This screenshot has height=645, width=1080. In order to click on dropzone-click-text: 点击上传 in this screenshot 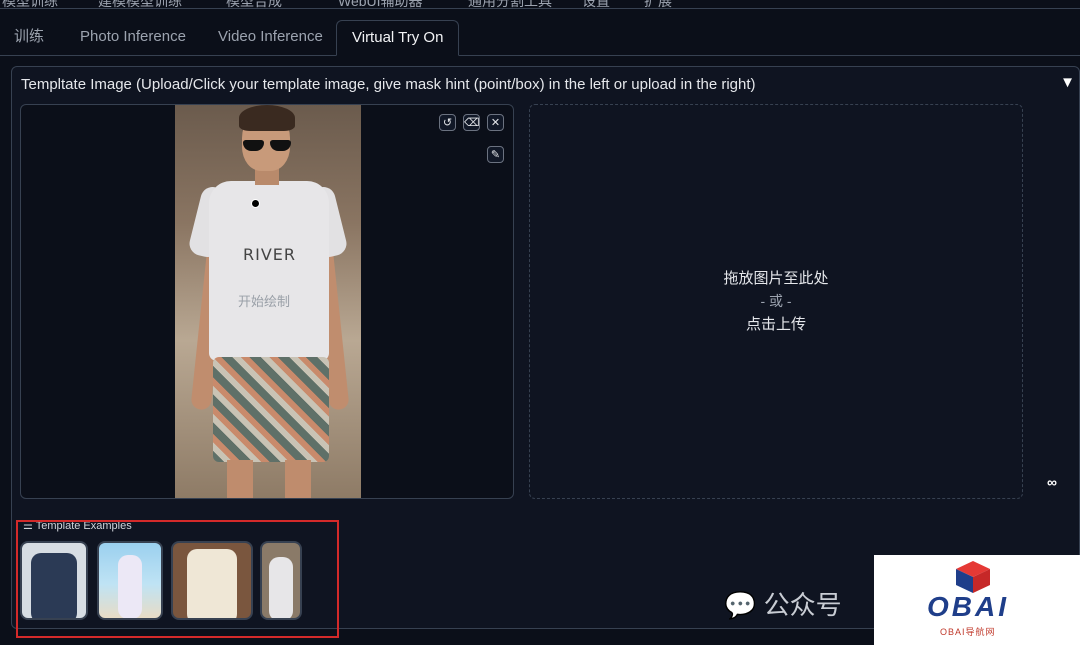, I will do `click(775, 324)`.